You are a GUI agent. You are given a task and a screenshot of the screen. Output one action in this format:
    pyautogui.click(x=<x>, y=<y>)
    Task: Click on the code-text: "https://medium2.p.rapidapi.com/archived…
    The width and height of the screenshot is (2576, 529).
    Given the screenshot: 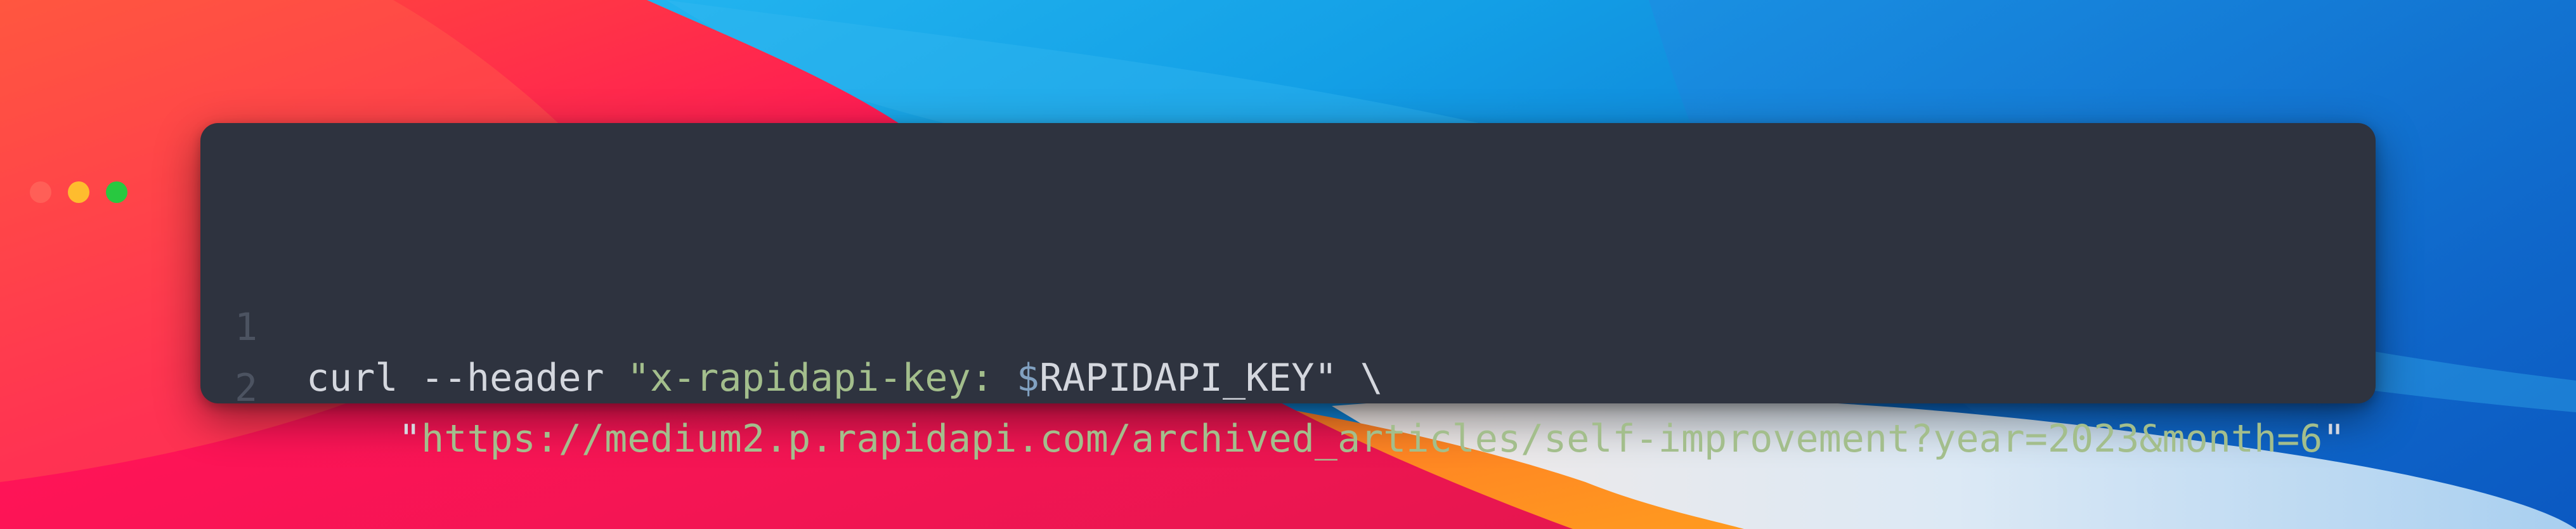 What is the action you would take?
    pyautogui.click(x=1371, y=439)
    